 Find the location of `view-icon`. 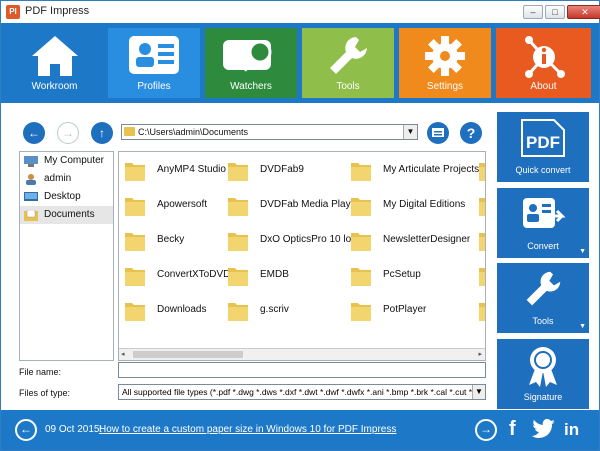

view-icon is located at coordinates (438, 132).